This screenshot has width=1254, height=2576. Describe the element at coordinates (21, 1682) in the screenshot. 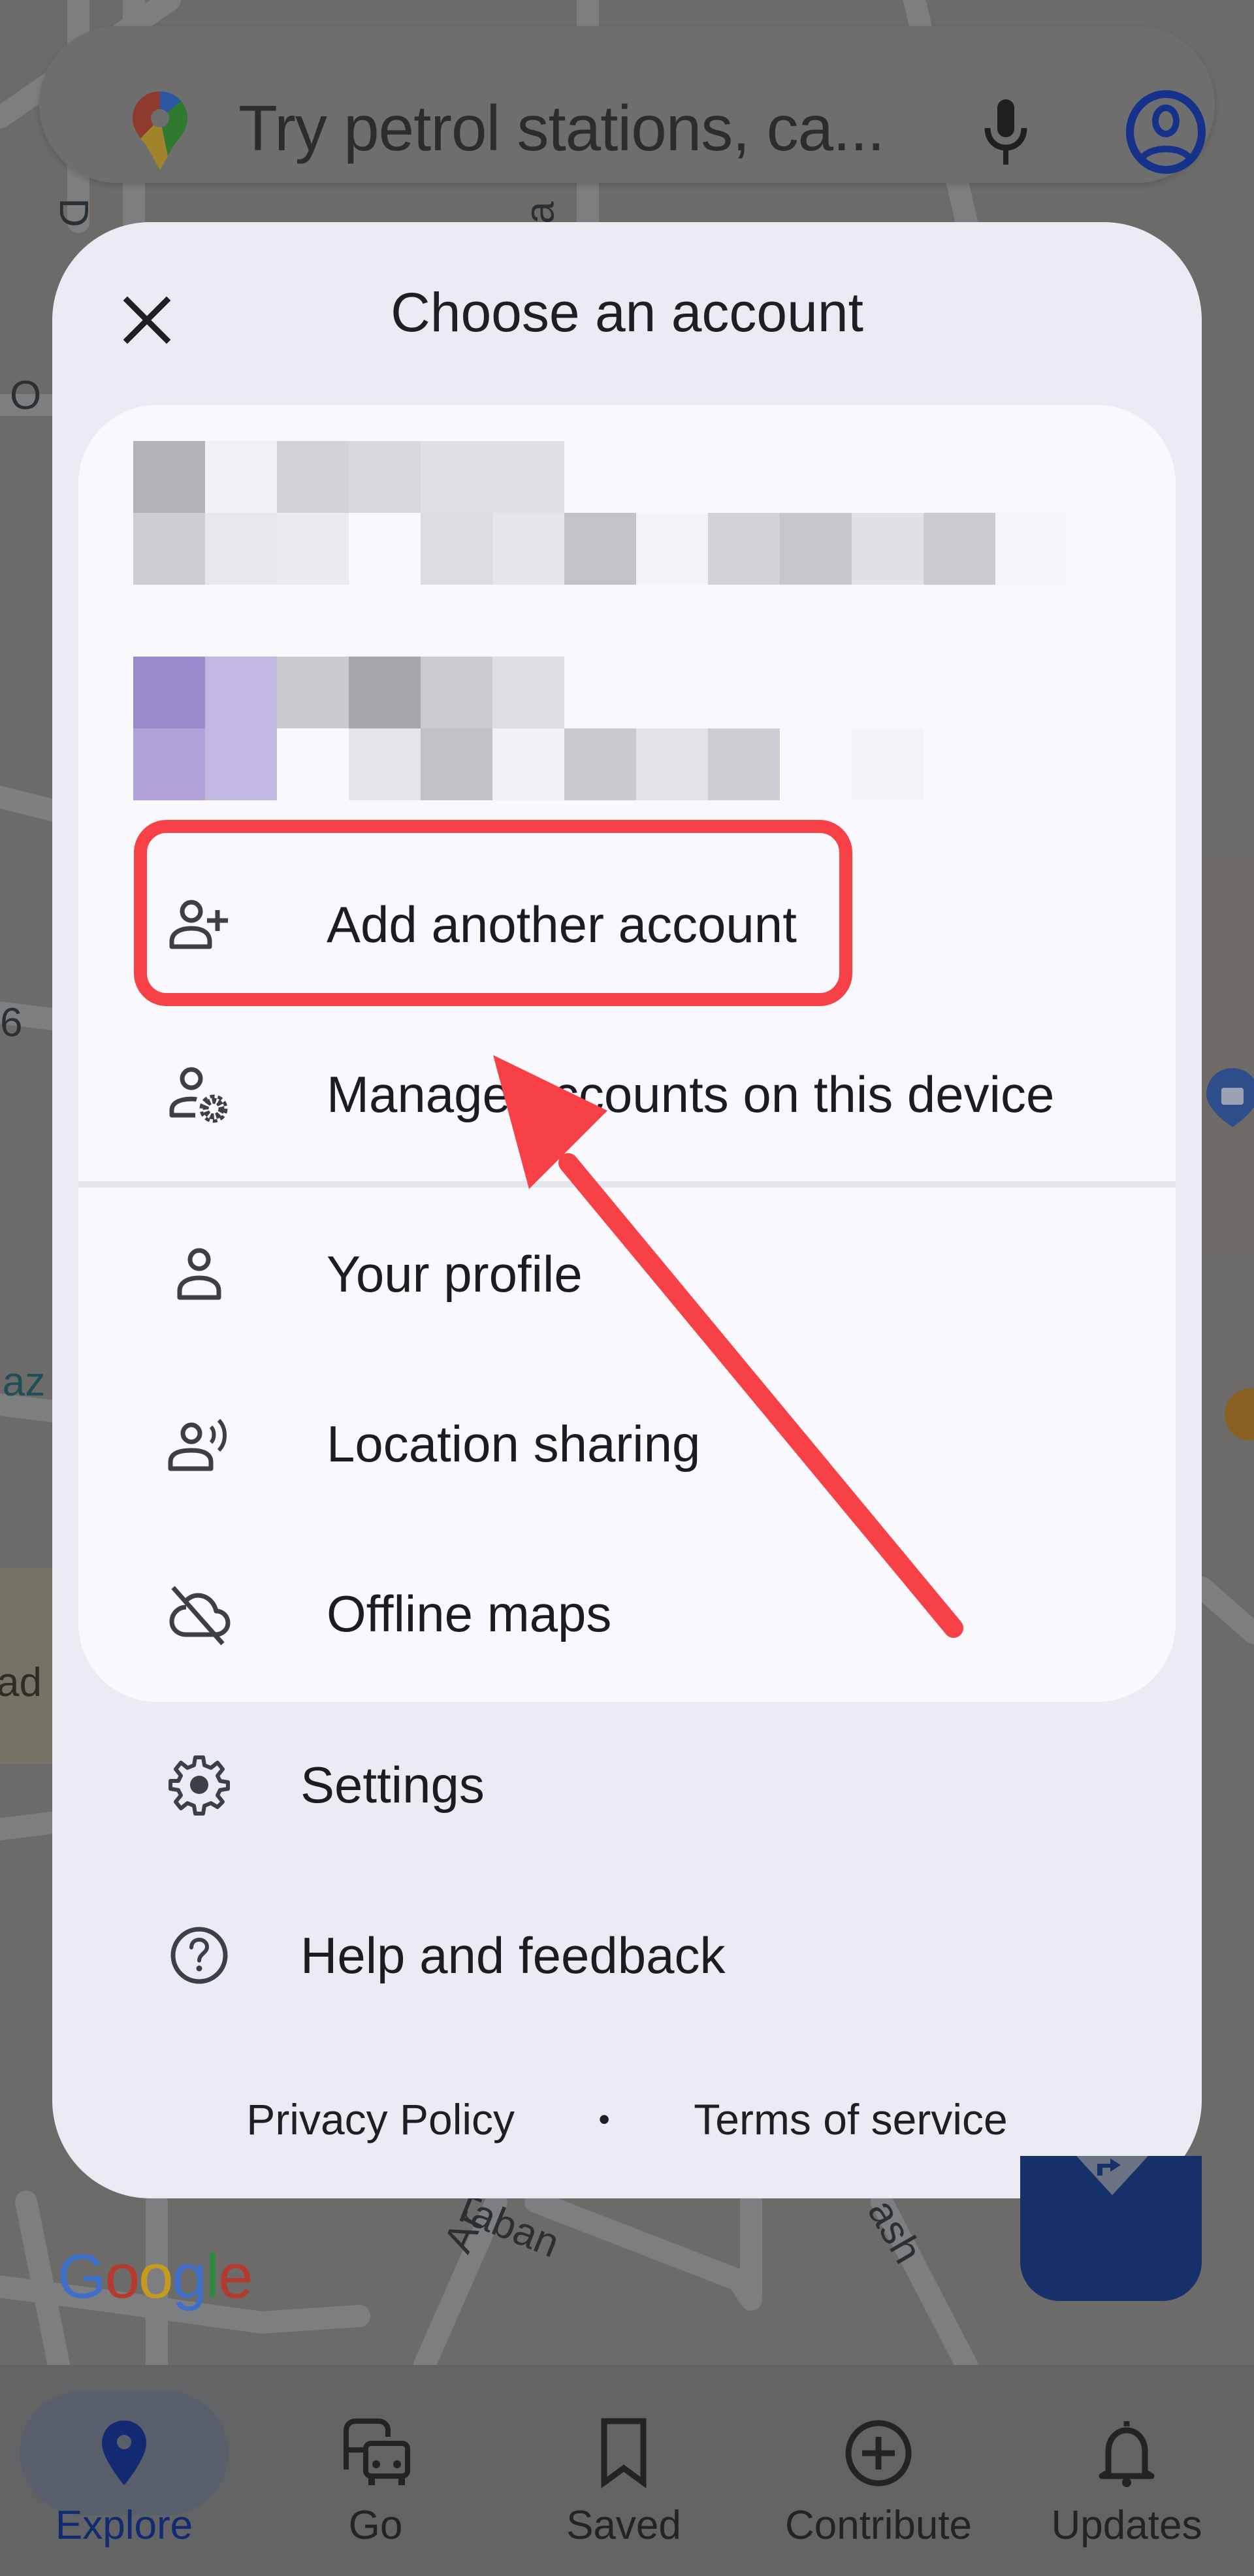

I see `map-place-label: ad` at that location.